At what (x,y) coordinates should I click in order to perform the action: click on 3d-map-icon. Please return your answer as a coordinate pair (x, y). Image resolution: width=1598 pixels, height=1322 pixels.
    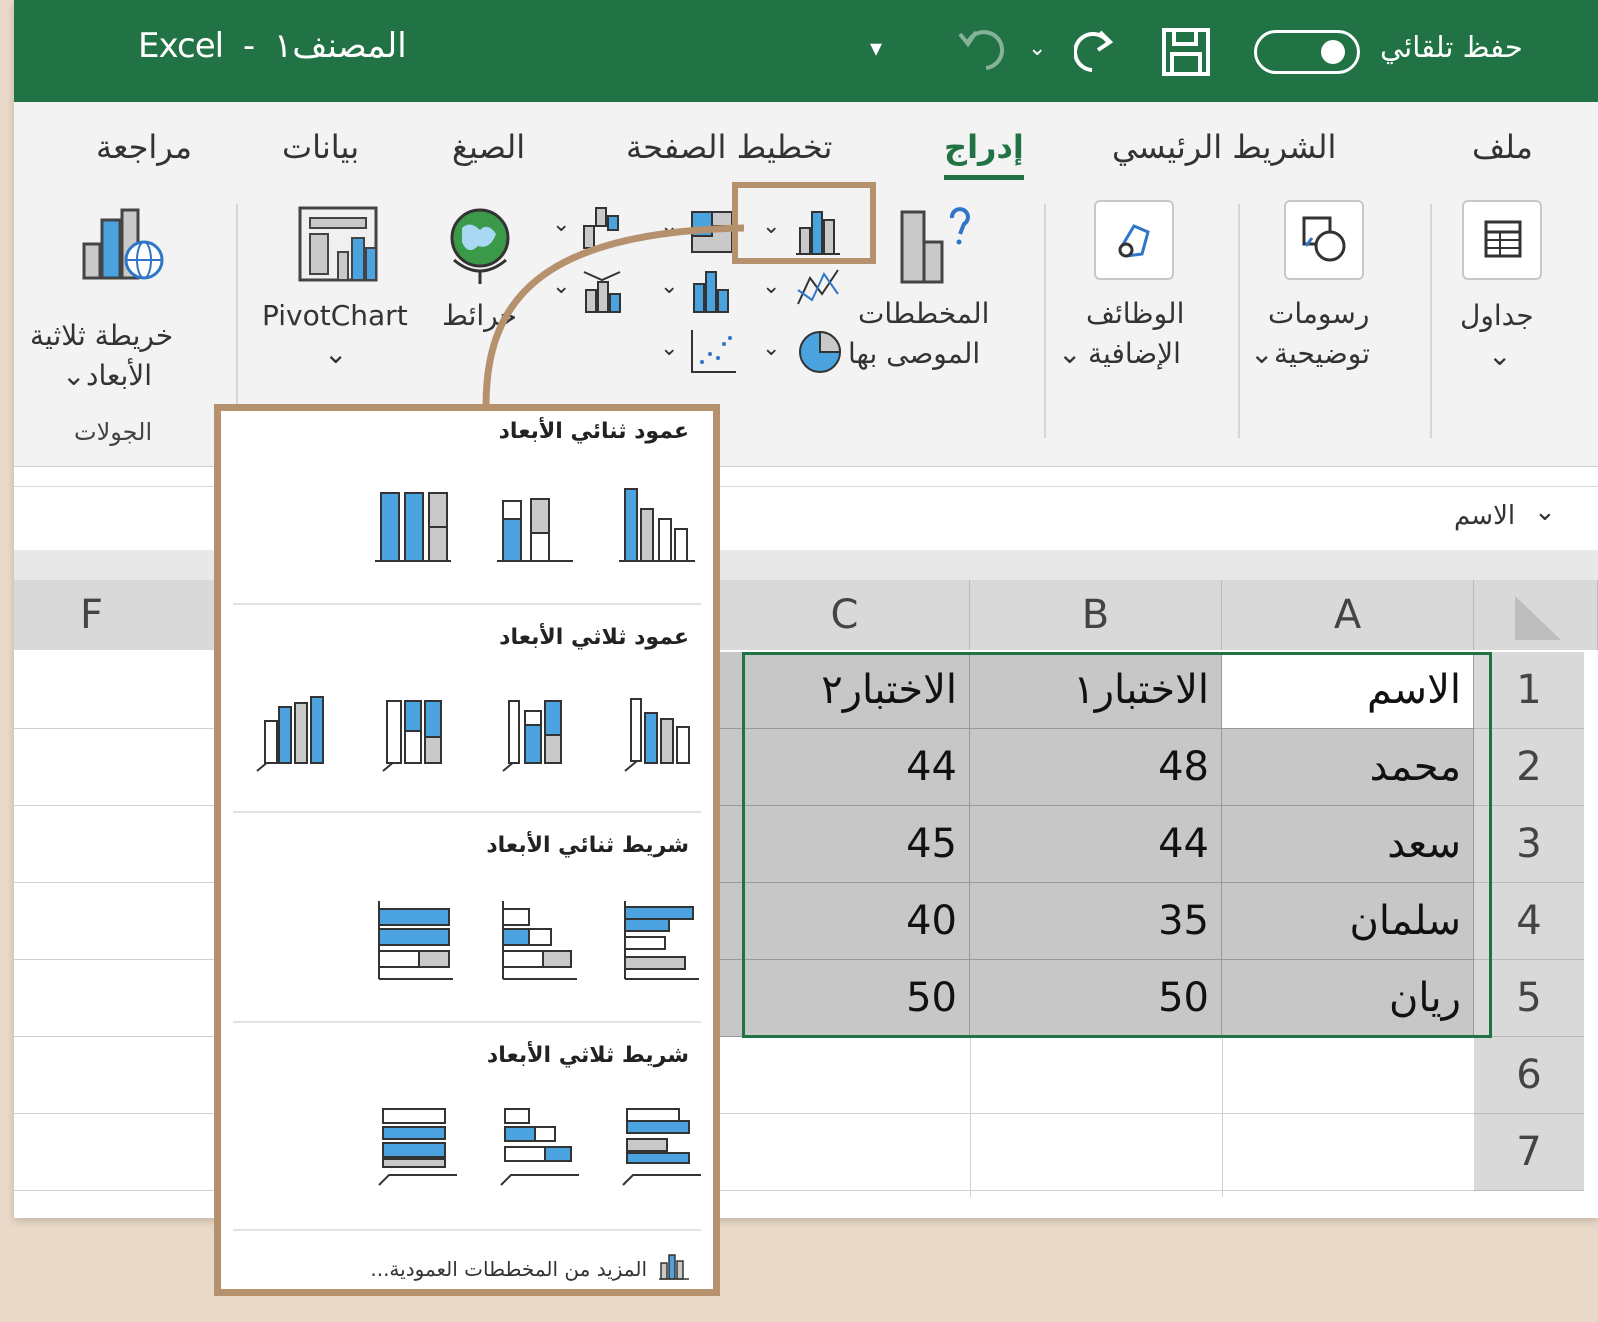
    Looking at the image, I should click on (124, 247).